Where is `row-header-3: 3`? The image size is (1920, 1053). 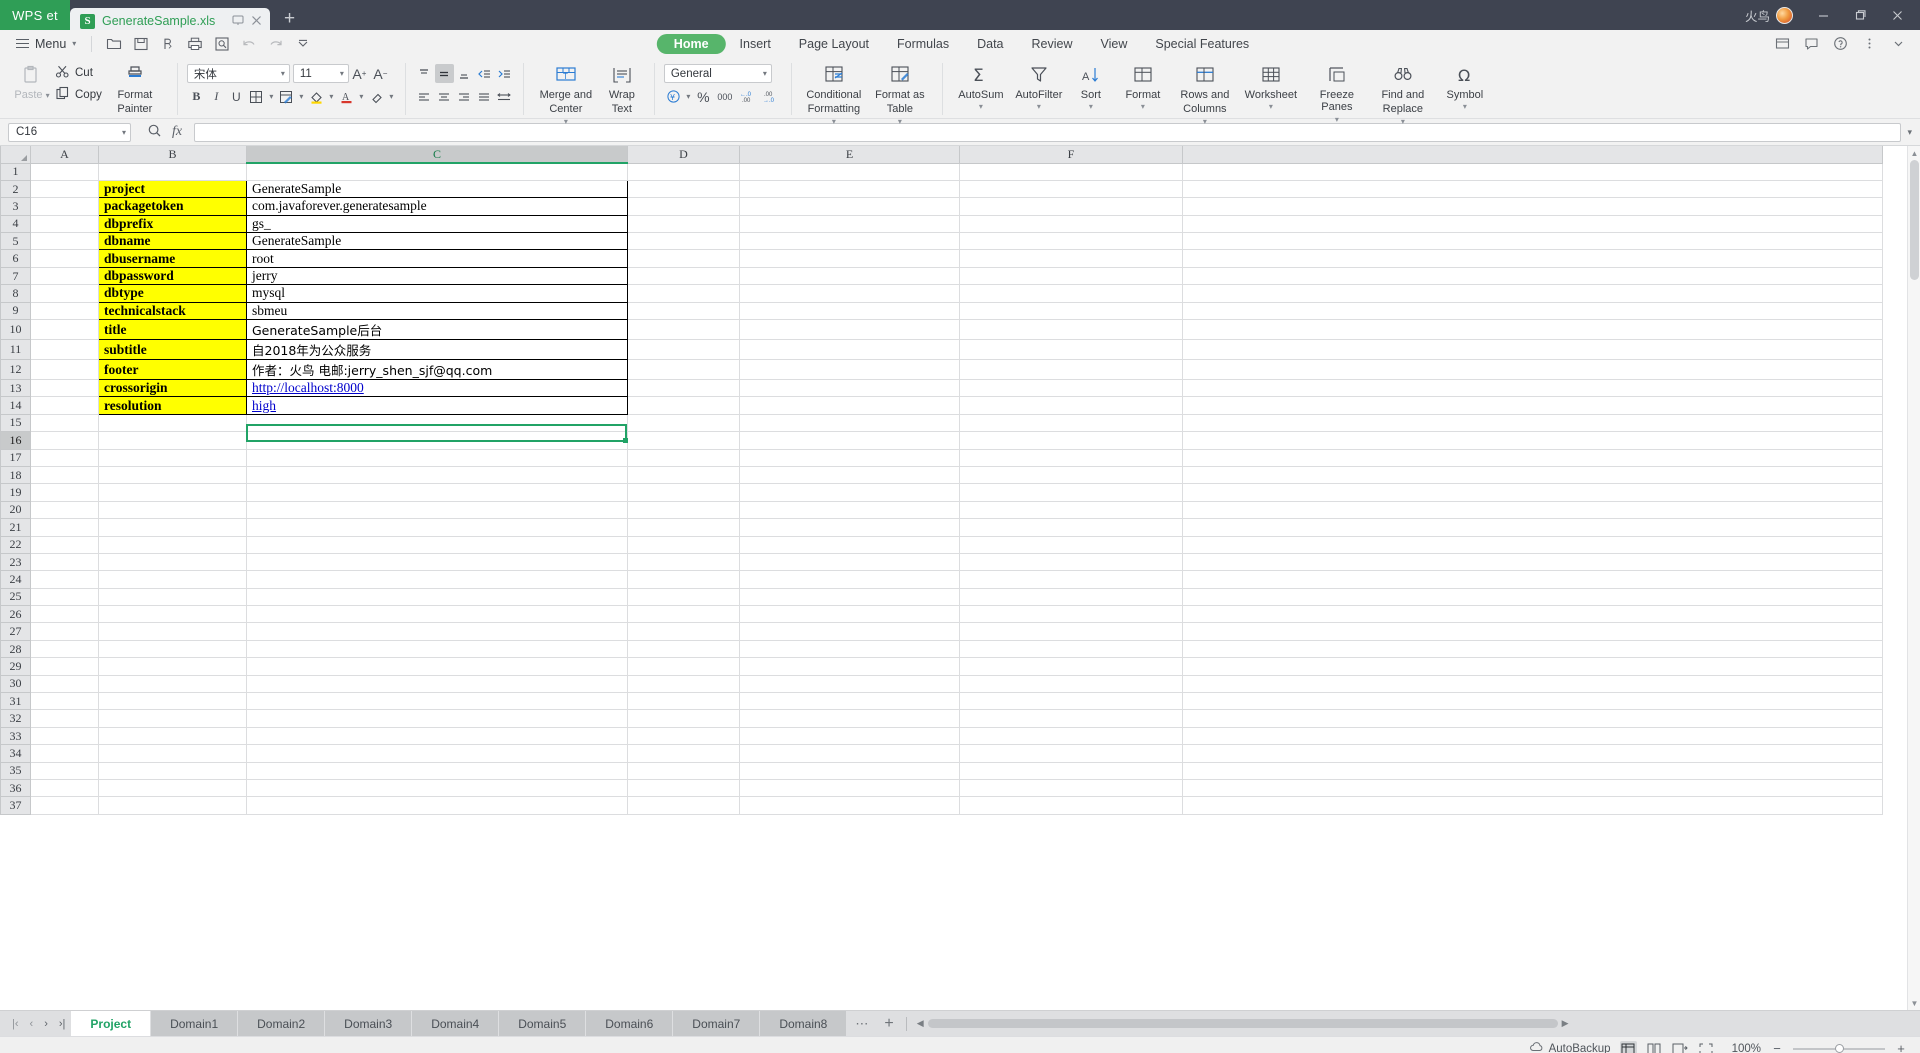 row-header-3: 3 is located at coordinates (15, 206).